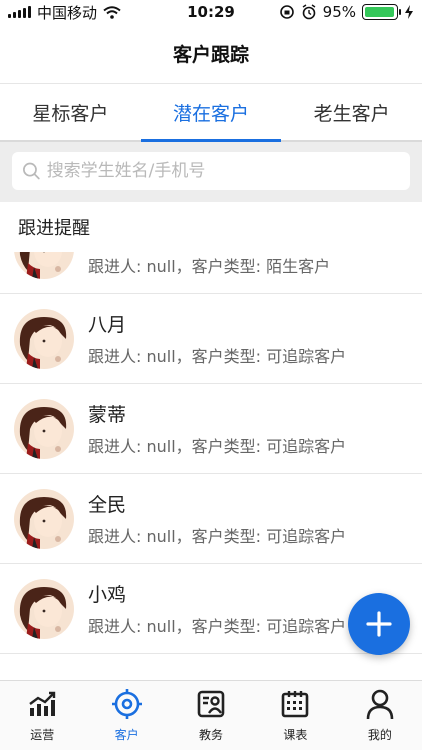 The height and width of the screenshot is (750, 422). I want to click on customer-meta: 跟进人: null，客户类型: 陌生客户, so click(209, 266).